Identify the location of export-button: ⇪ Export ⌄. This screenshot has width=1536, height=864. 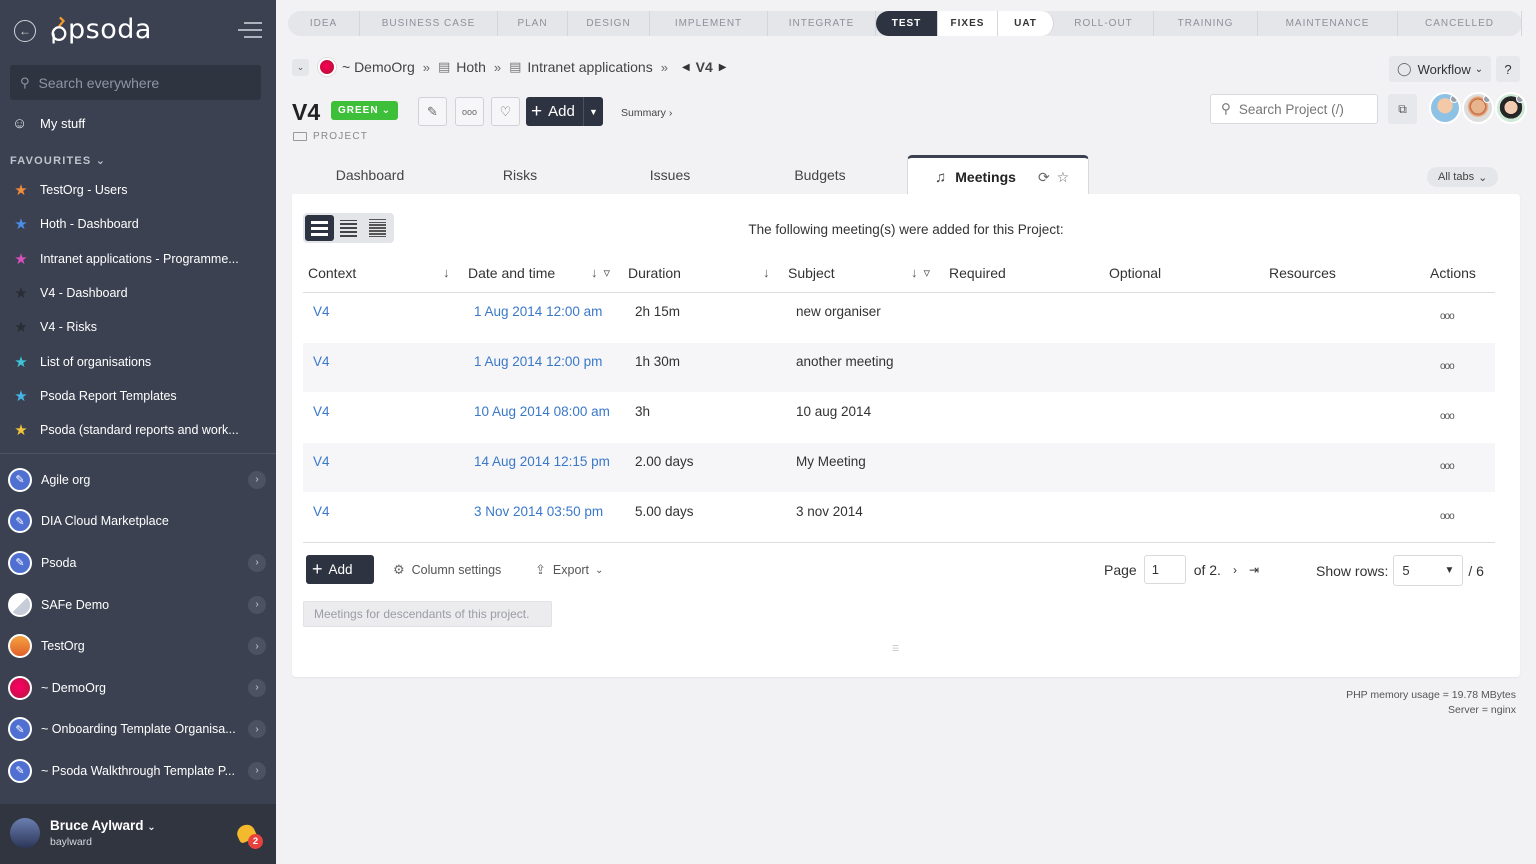
(569, 570).